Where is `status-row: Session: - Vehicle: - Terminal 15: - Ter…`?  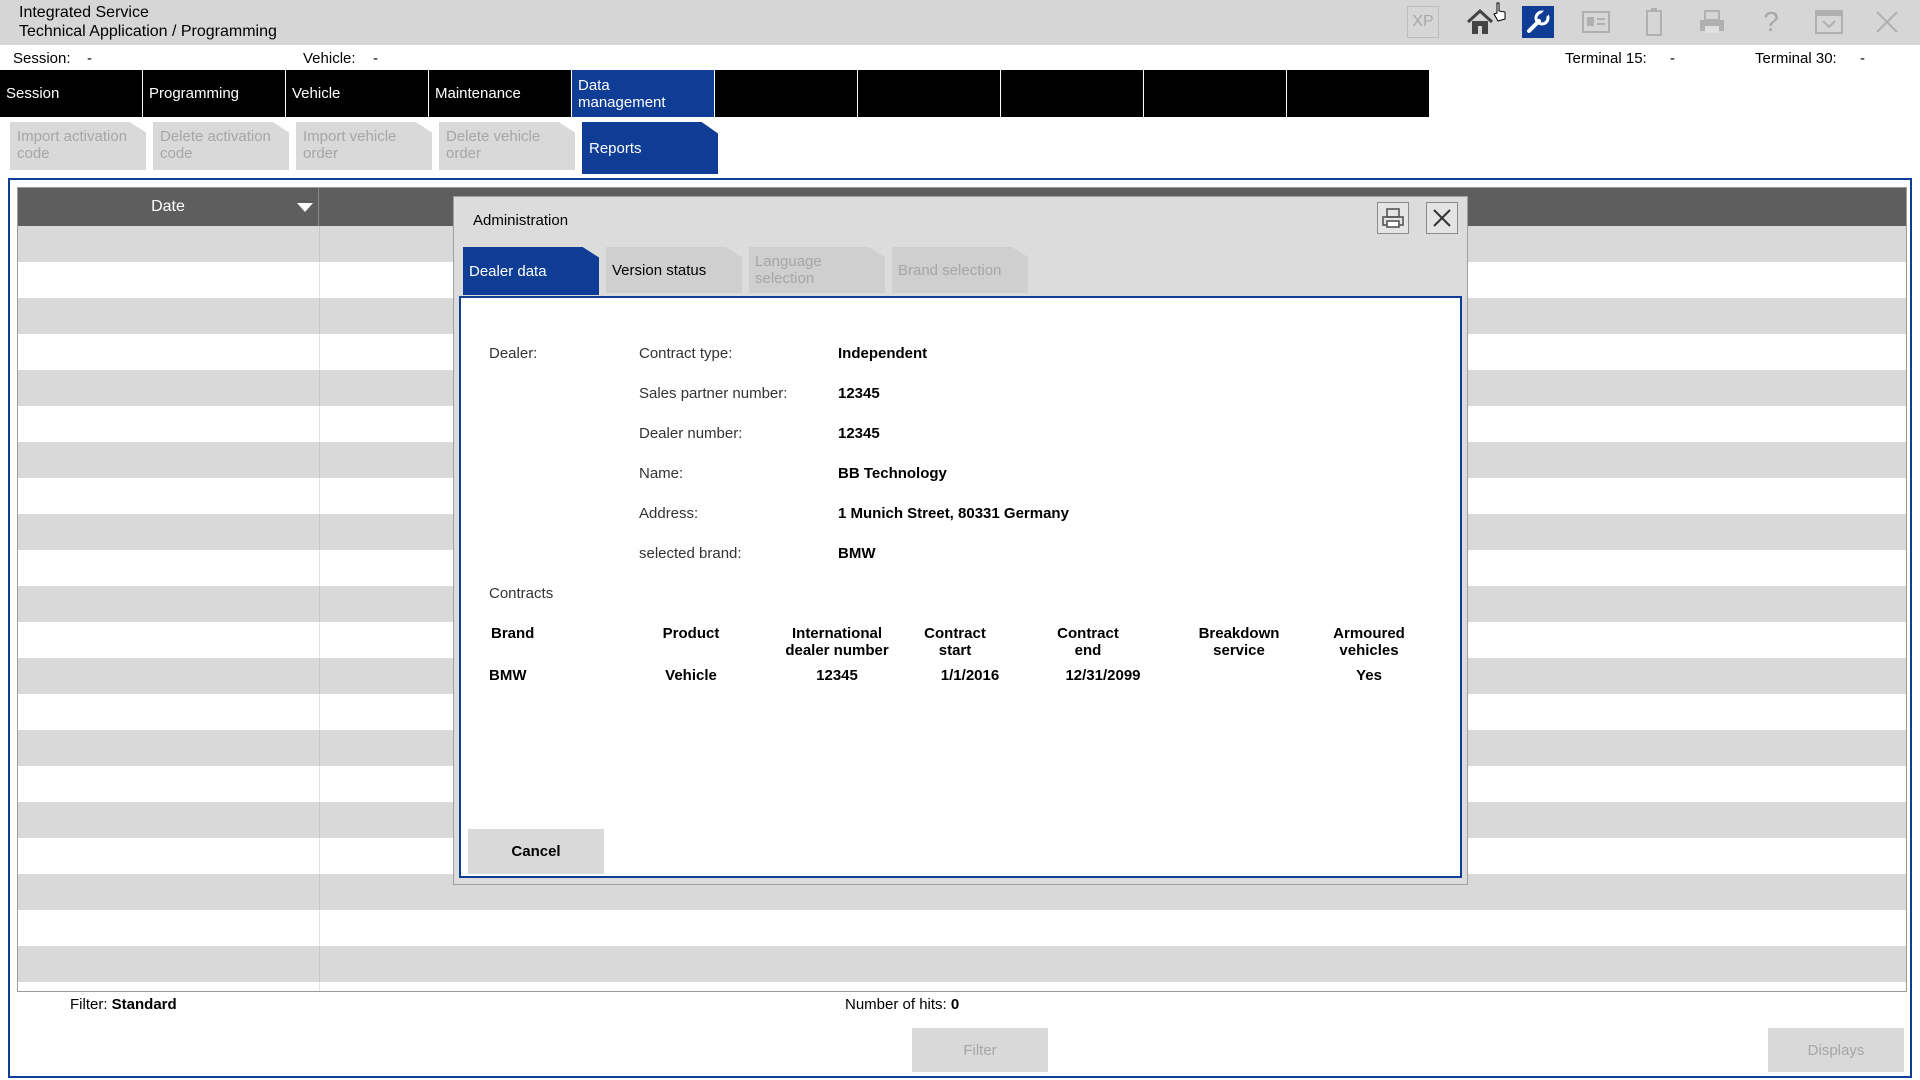 status-row: Session: - Vehicle: - Terminal 15: - Ter… is located at coordinates (960, 58).